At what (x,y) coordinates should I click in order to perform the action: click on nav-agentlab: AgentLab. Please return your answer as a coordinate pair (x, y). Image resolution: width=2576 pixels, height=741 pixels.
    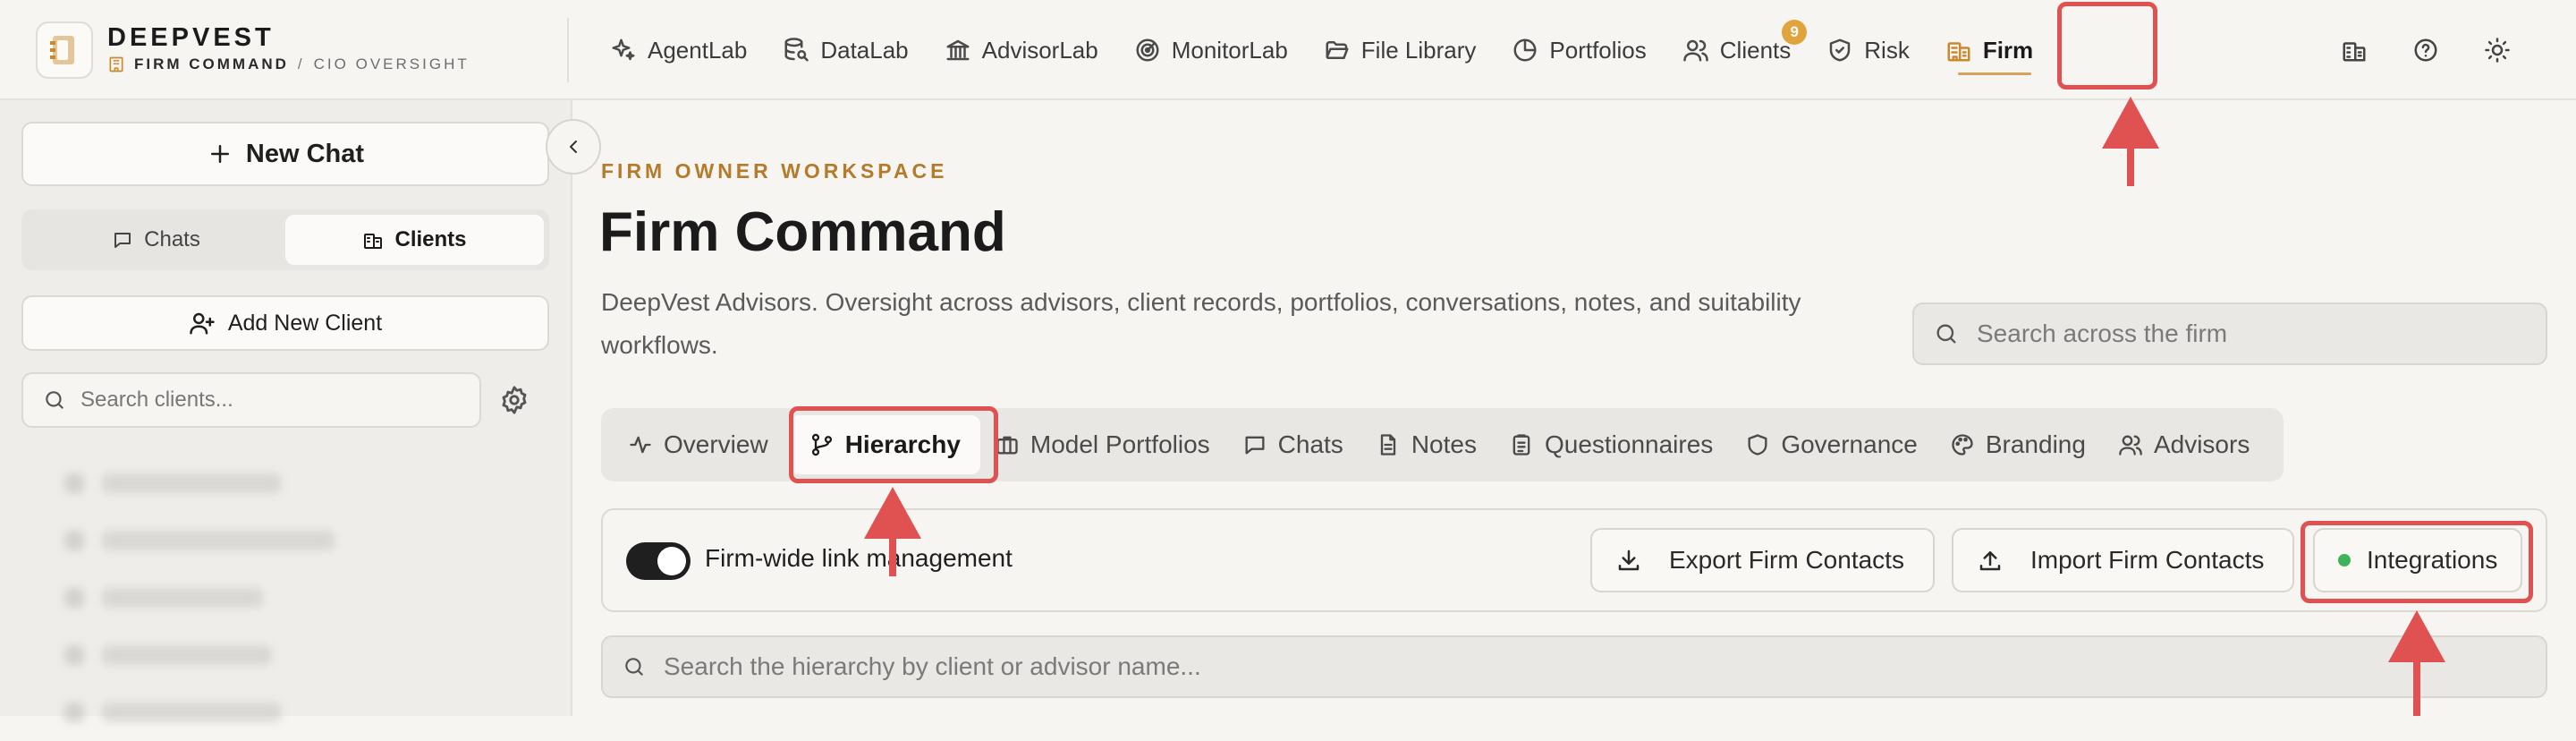
    Looking at the image, I should click on (684, 50).